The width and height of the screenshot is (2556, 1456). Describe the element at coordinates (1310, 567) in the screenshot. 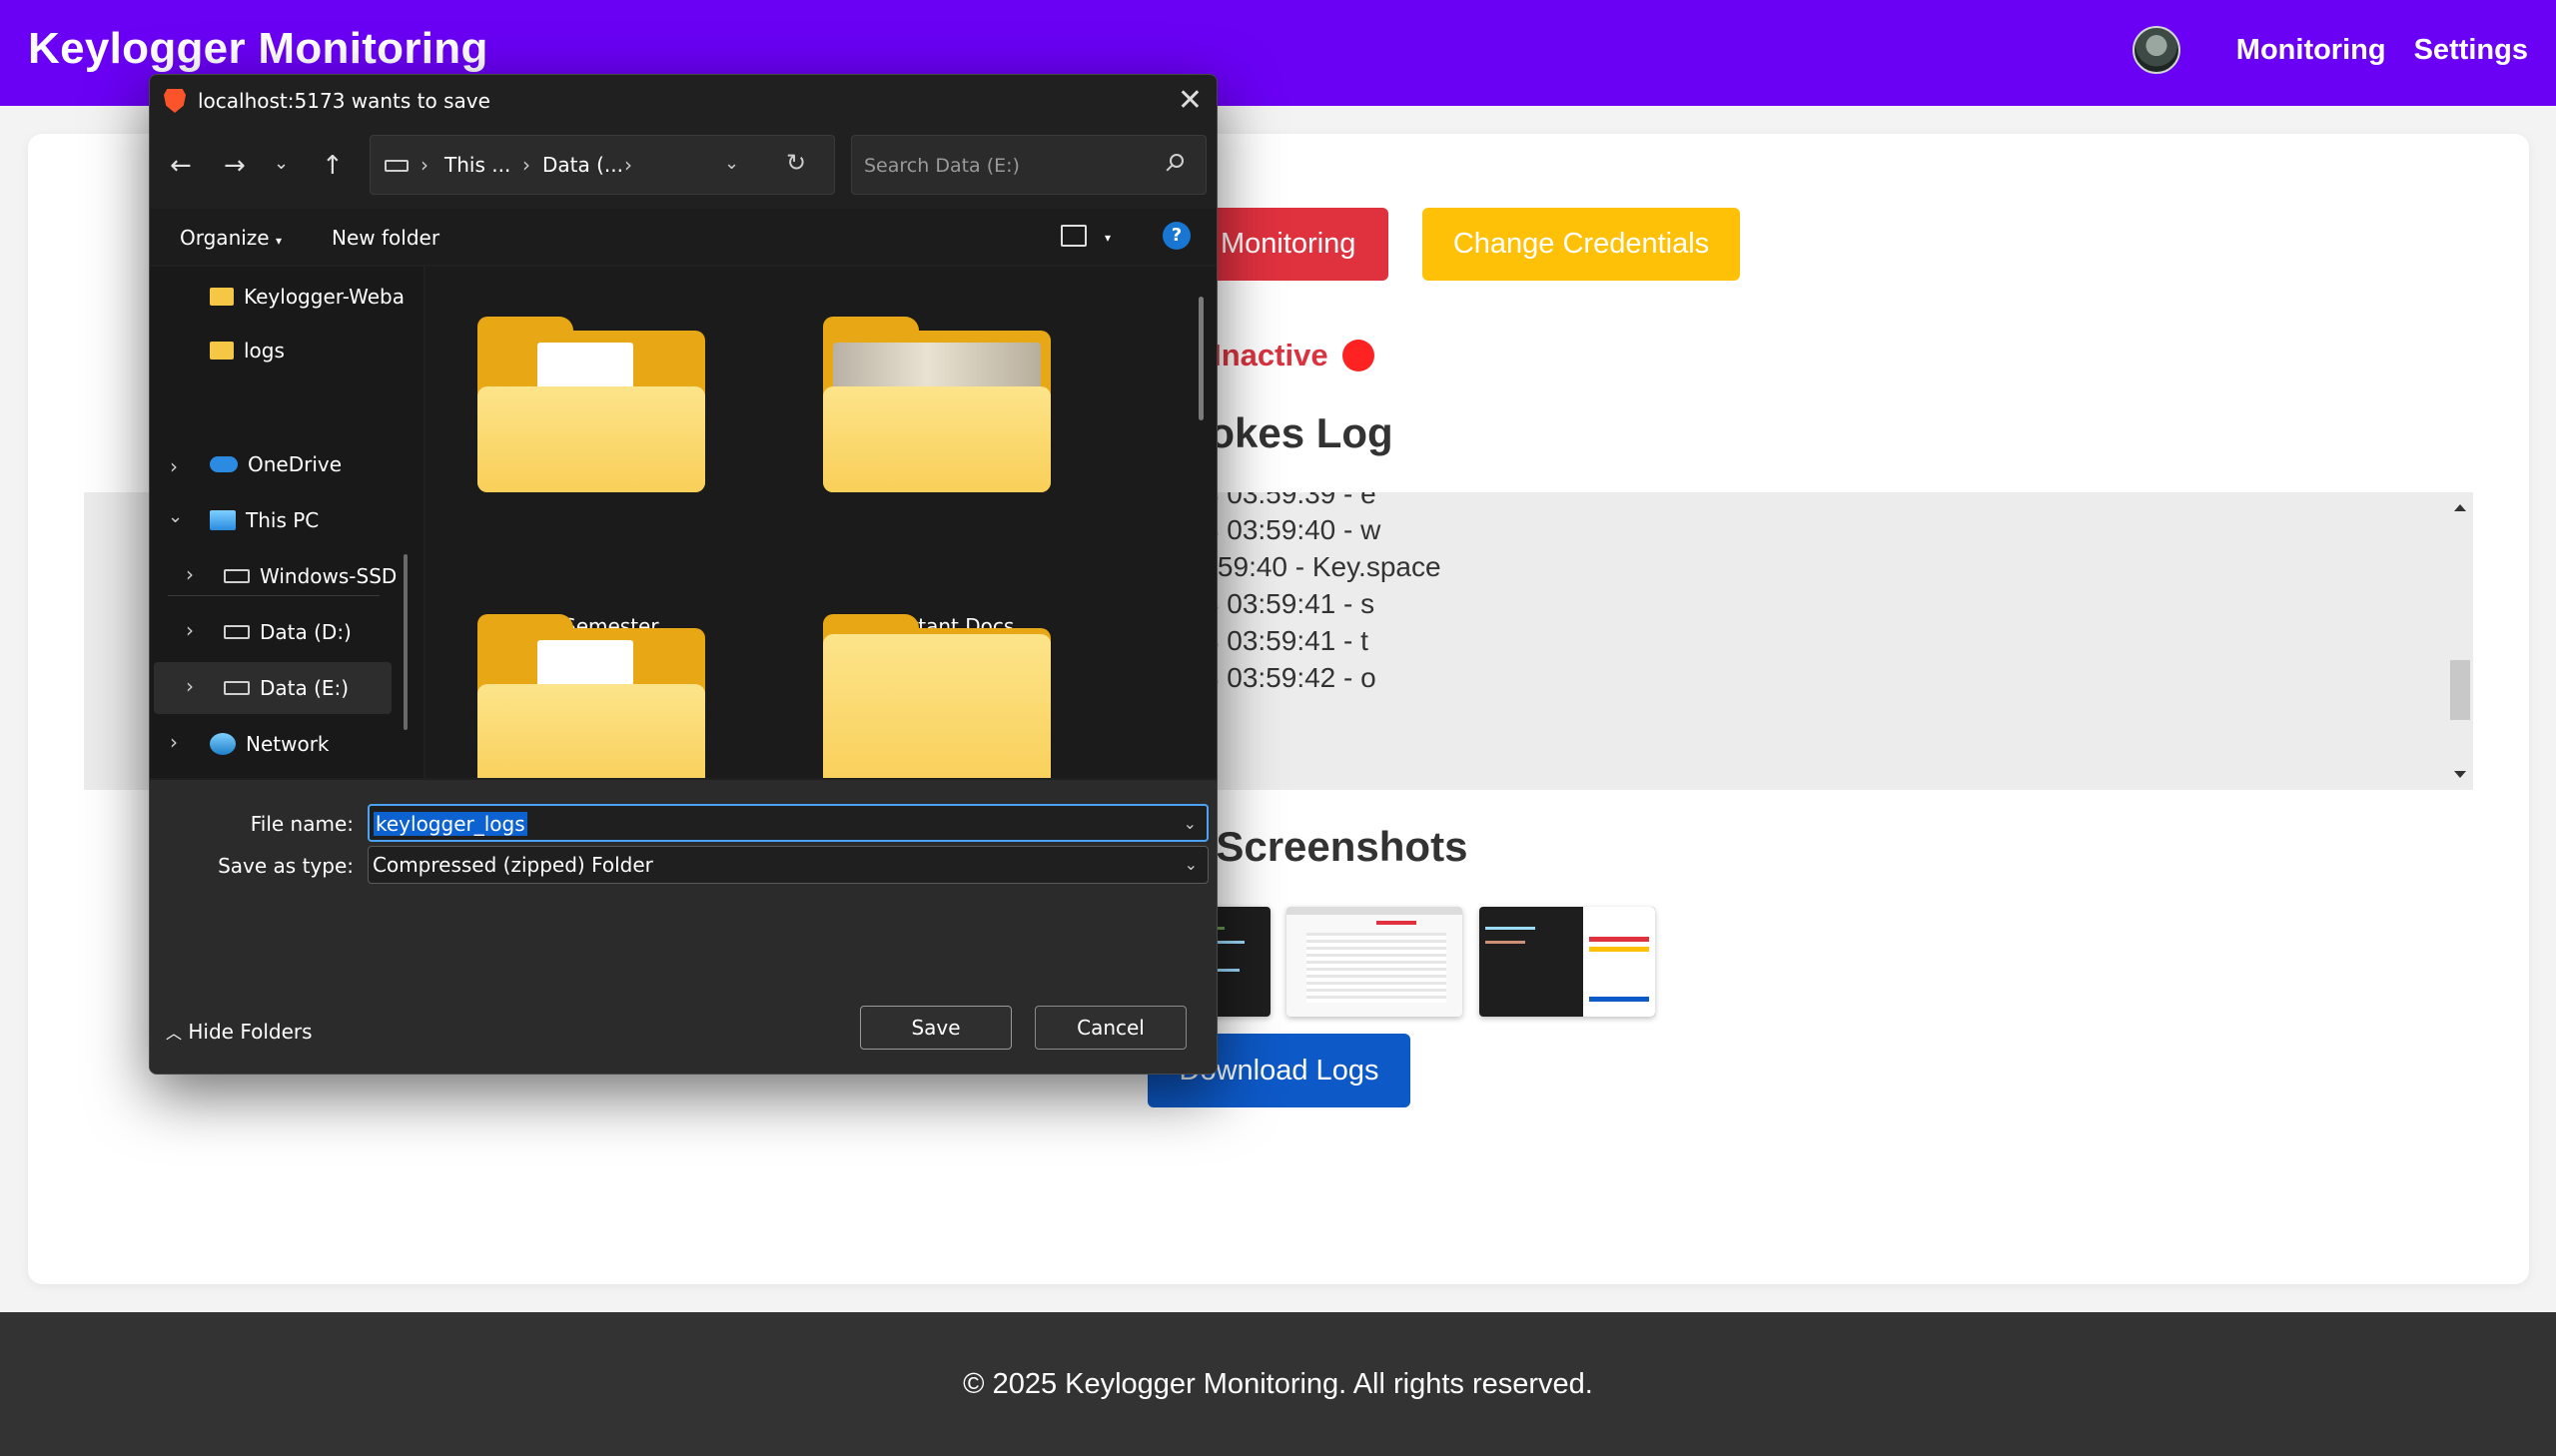

I see `log-line: 03:59:40 - Key.space` at that location.